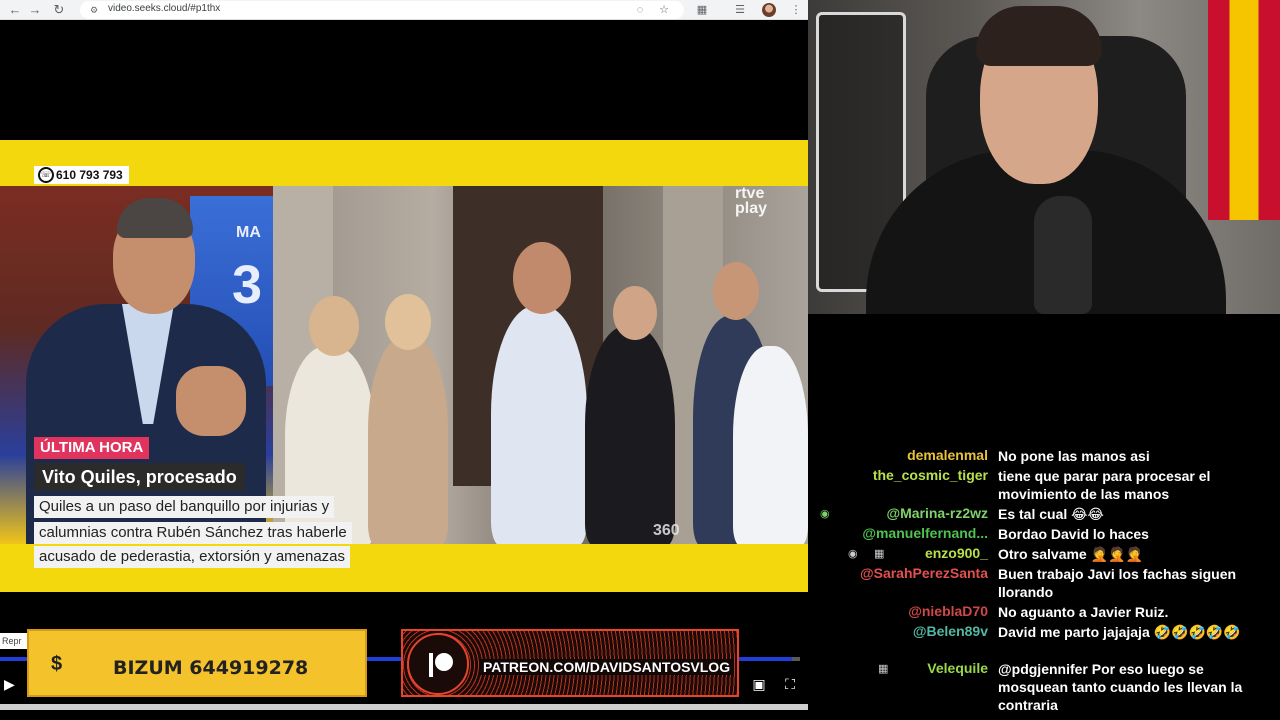 The height and width of the screenshot is (720, 1280). What do you see at coordinates (211, 668) in the screenshot?
I see `bizum-text: BIZUM 644919278` at bounding box center [211, 668].